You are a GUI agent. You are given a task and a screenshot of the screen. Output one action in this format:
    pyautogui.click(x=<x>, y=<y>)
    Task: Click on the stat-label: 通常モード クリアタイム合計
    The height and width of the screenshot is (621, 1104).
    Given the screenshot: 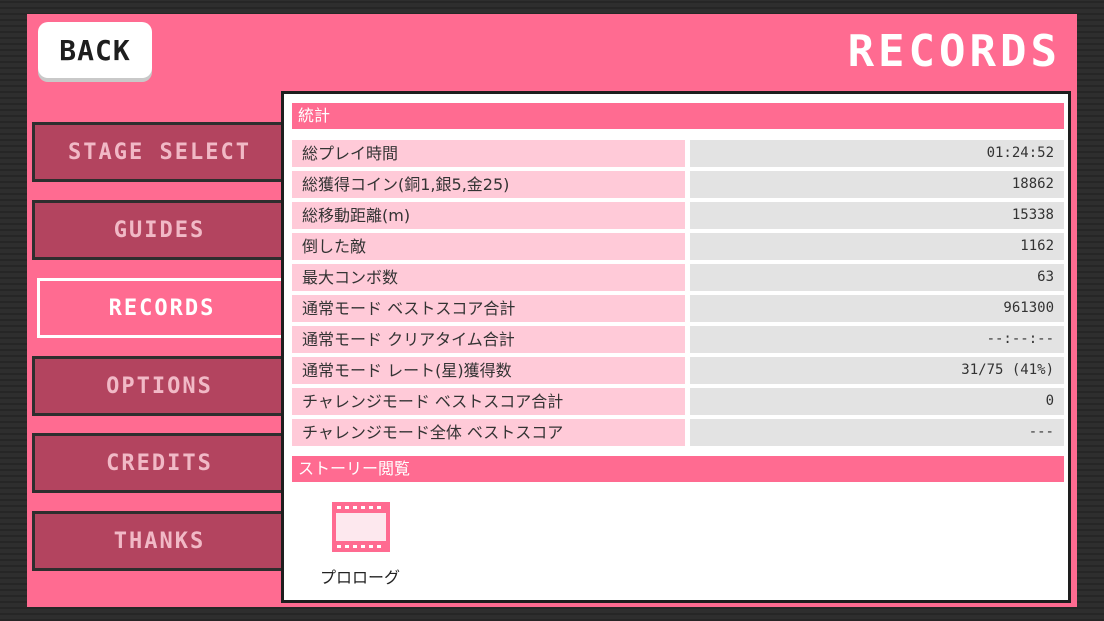 What is the action you would take?
    pyautogui.click(x=488, y=339)
    